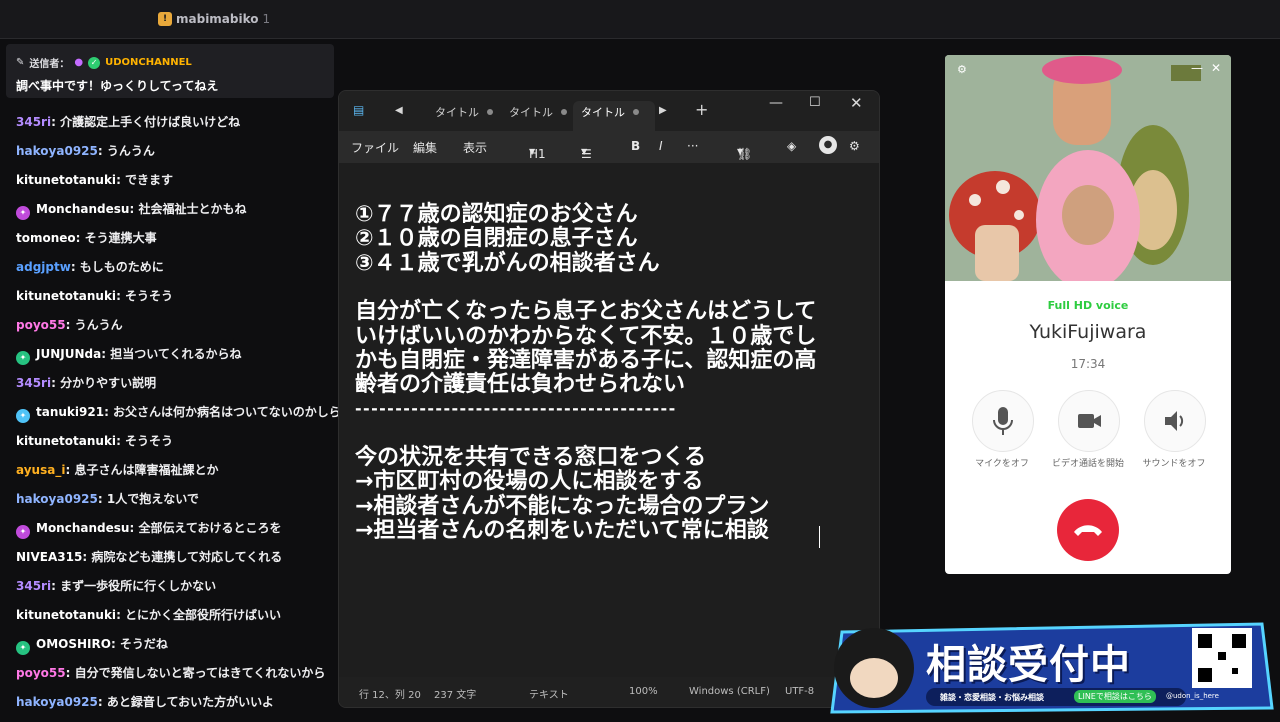 The height and width of the screenshot is (722, 1280). What do you see at coordinates (1192, 696) in the screenshot?
I see `x-handle: @udon_is_here` at bounding box center [1192, 696].